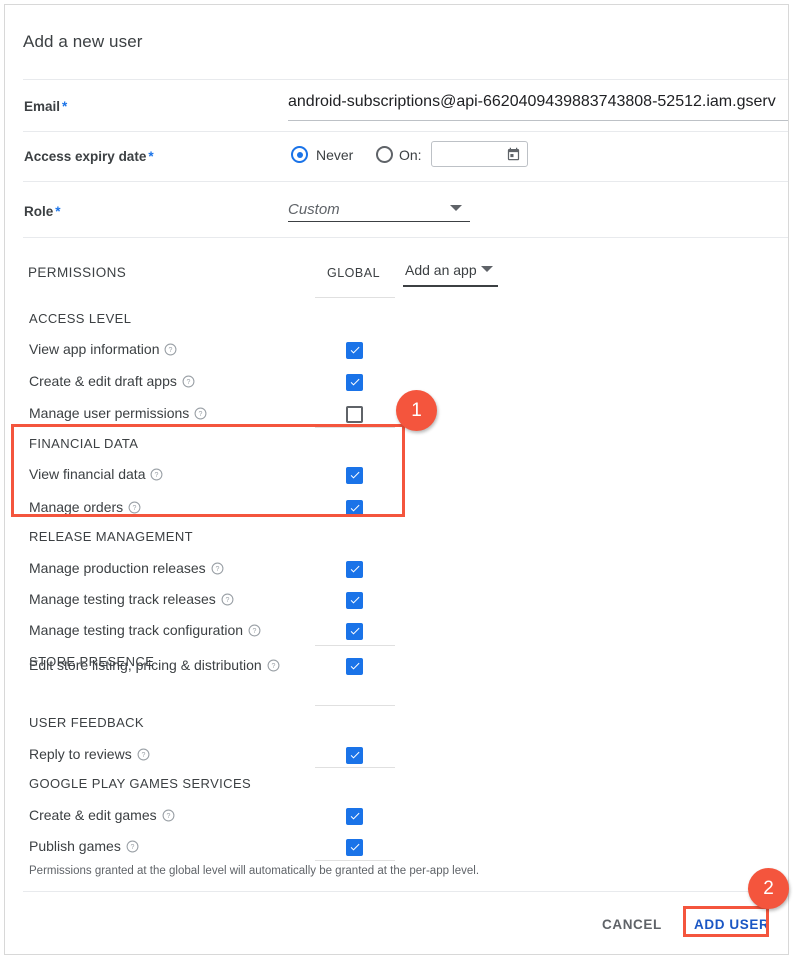  Describe the element at coordinates (140, 783) in the screenshot. I see `permission-group-header: GOOGLE PLAY GAMES SERVICES` at that location.